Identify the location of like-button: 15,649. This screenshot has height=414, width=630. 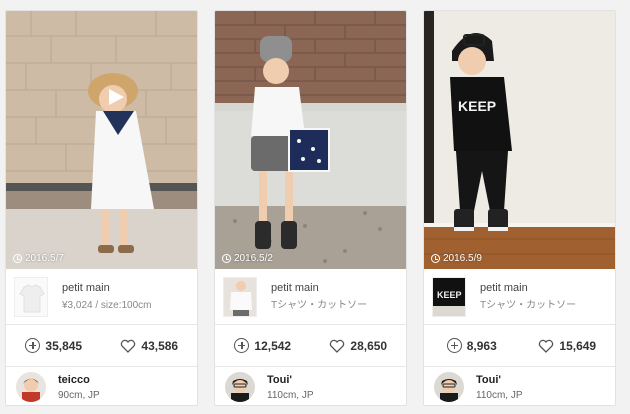
(568, 346).